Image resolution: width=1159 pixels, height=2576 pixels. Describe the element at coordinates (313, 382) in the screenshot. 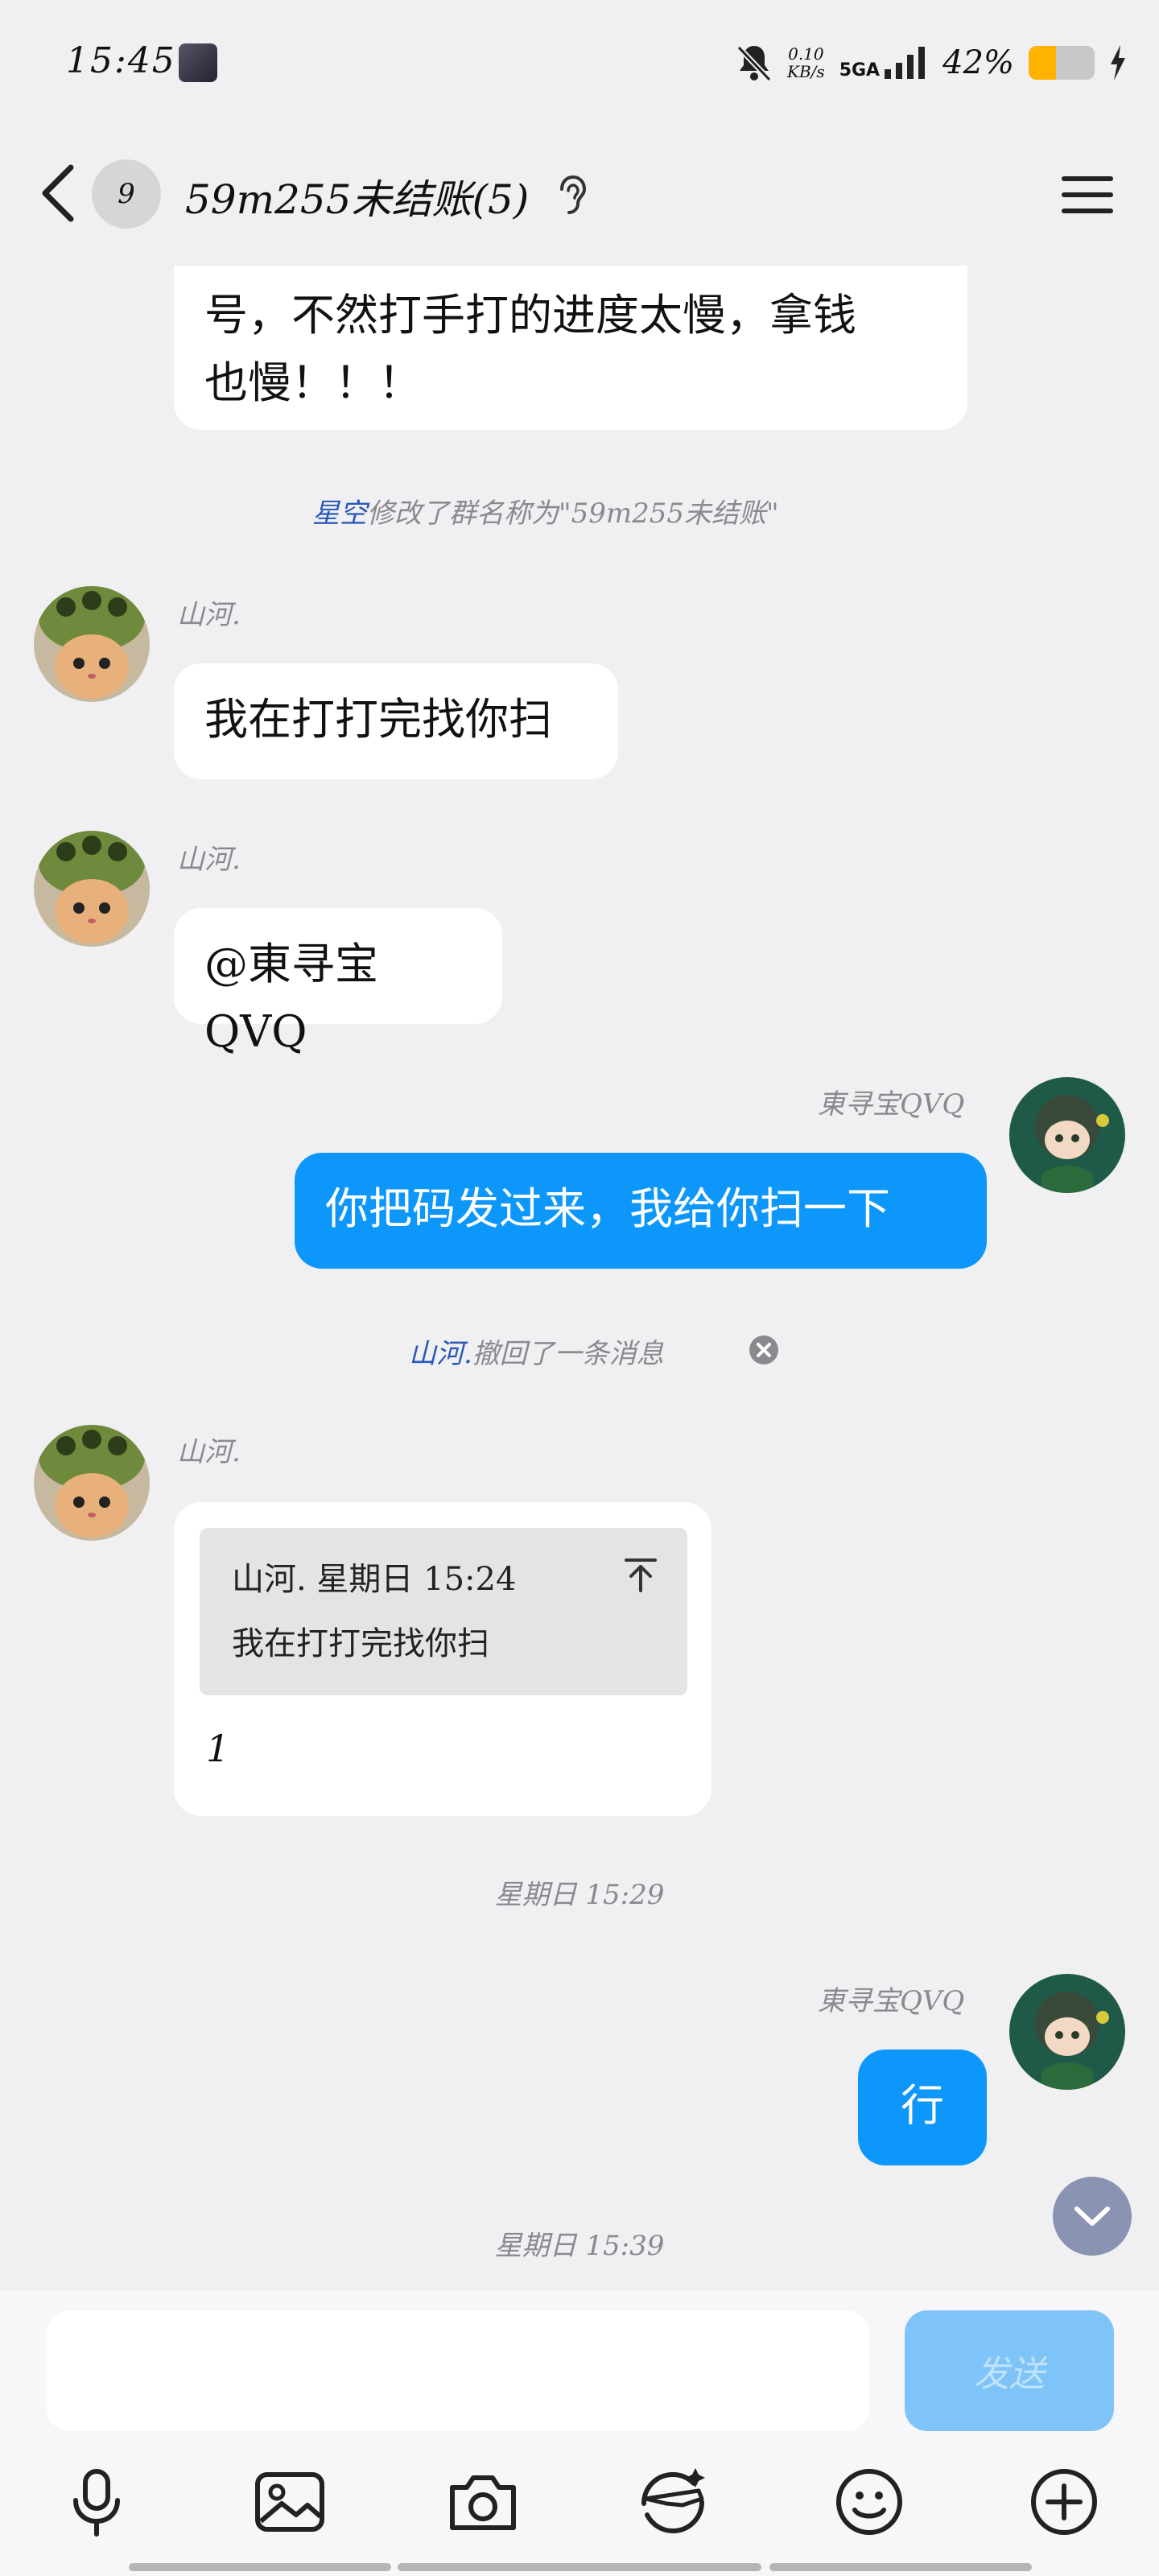

I see `message-text-line: 也慢！！！` at that location.